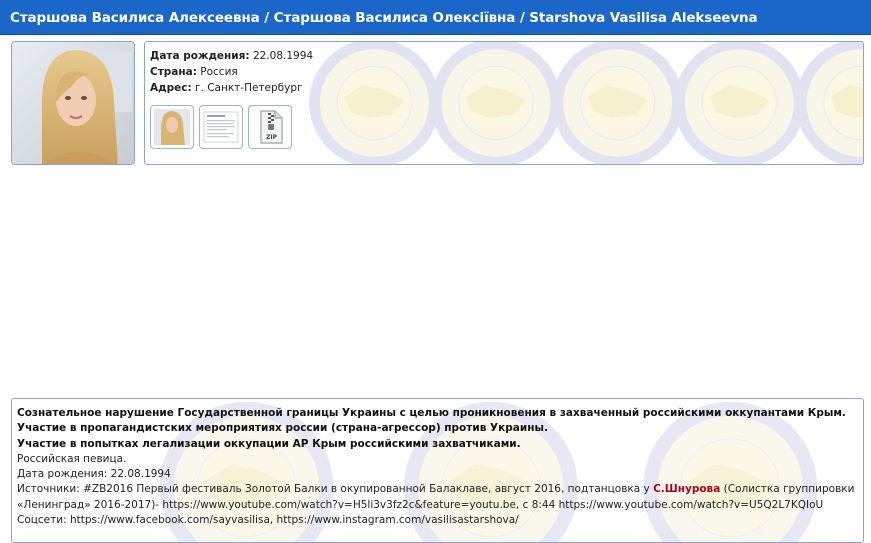  Describe the element at coordinates (283, 56) in the screenshot. I see `birth-date-value: 22.08.1994` at that location.